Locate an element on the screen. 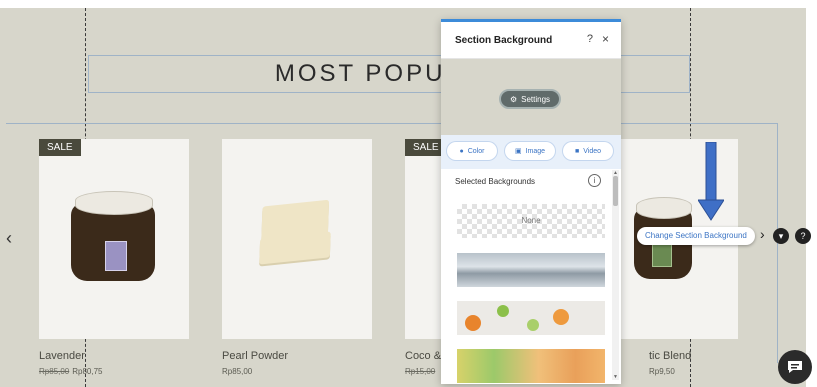  background-thumb-gradient is located at coordinates (531, 366).